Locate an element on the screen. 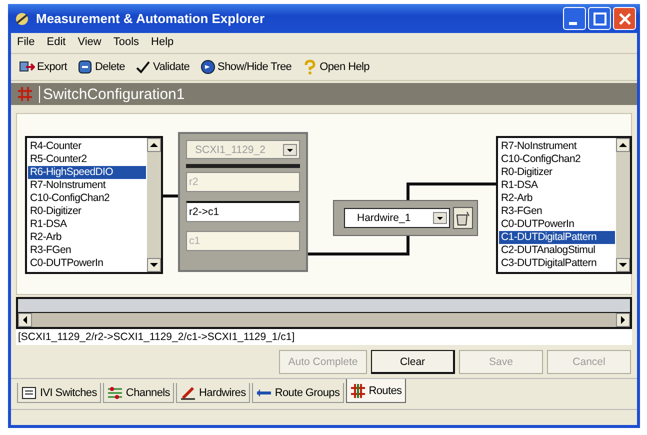 This screenshot has width=647, height=435. menu-item: Help is located at coordinates (162, 43).